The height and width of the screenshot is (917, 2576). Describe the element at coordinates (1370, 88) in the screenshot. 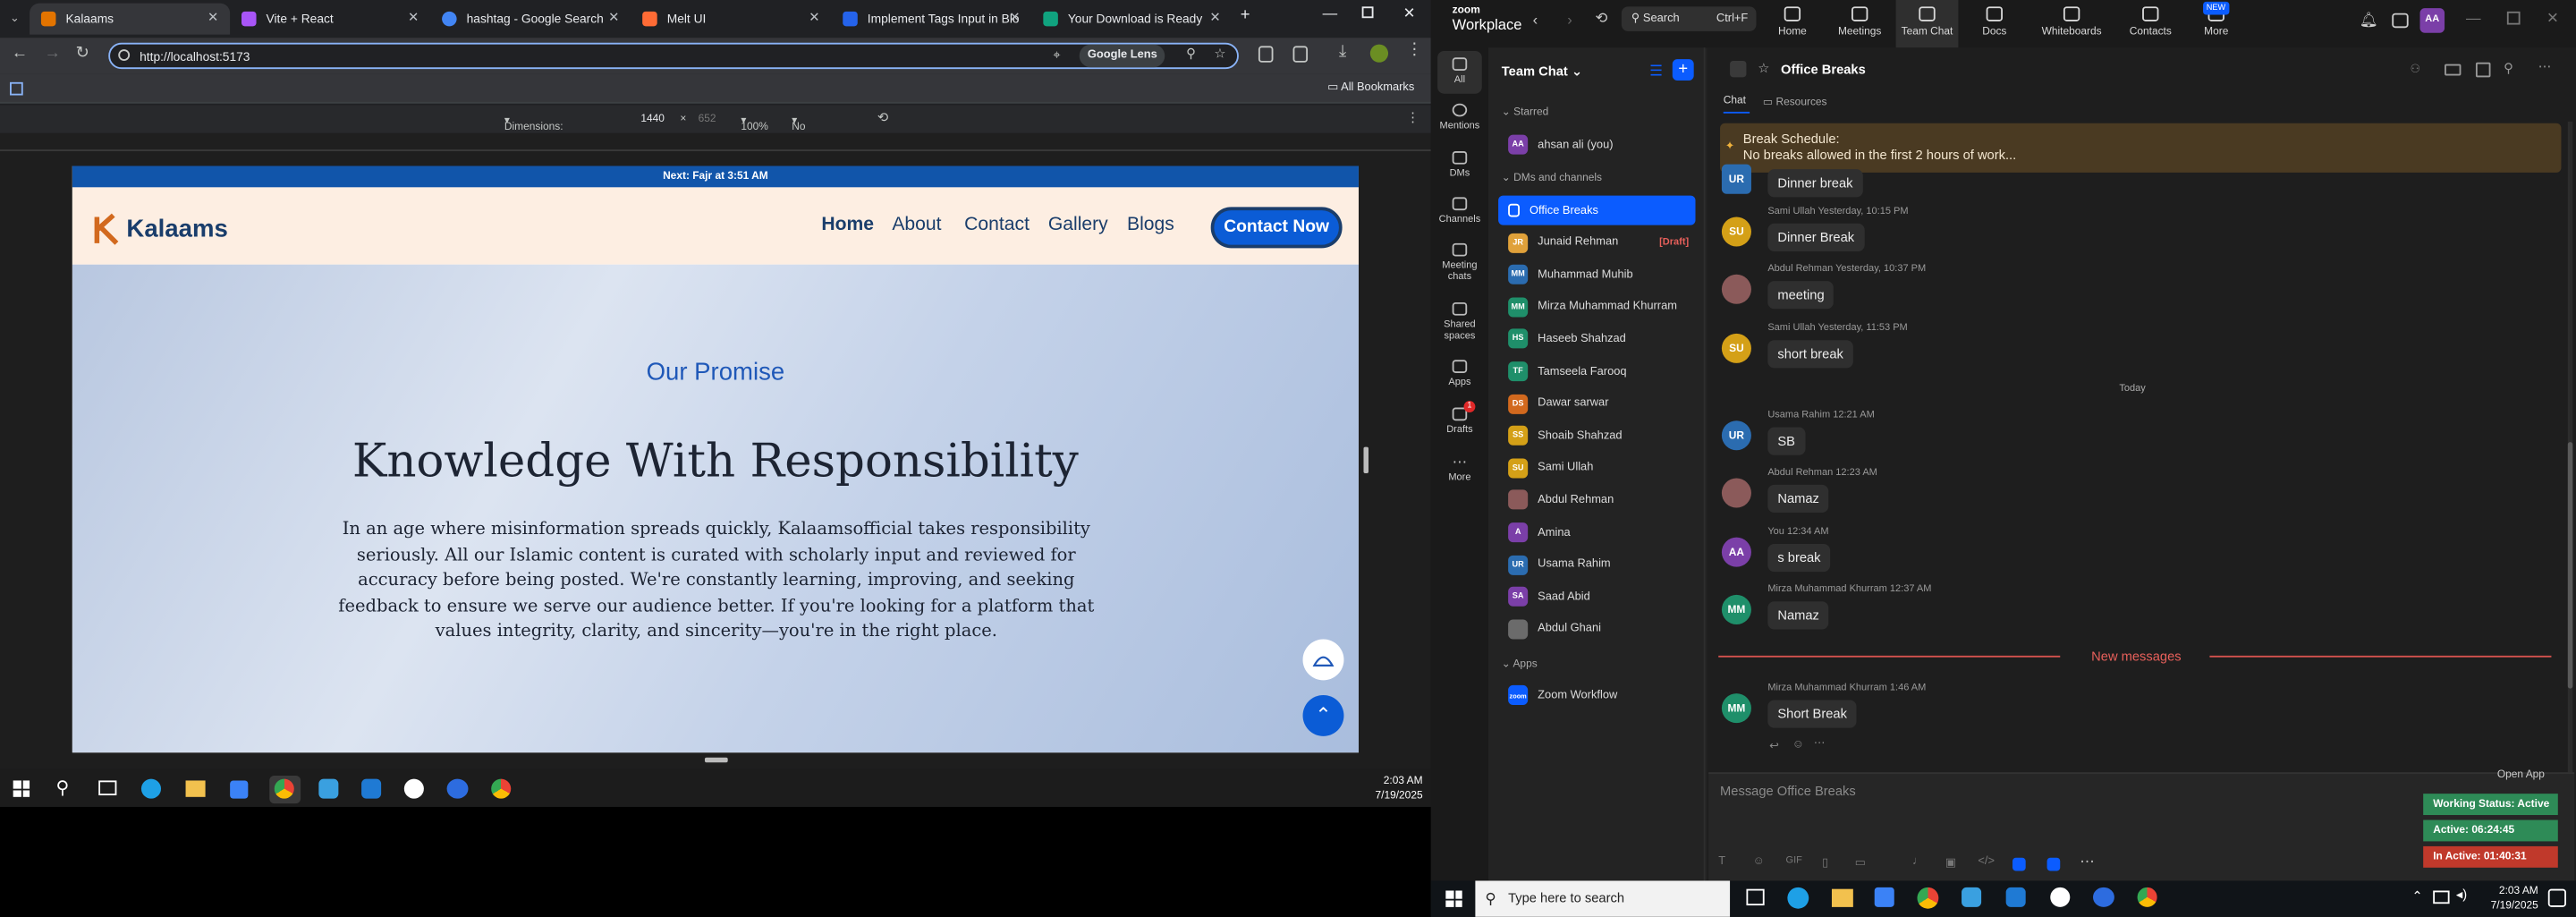

I see `all-bookmarks: ▭ All Bookmarks` at that location.